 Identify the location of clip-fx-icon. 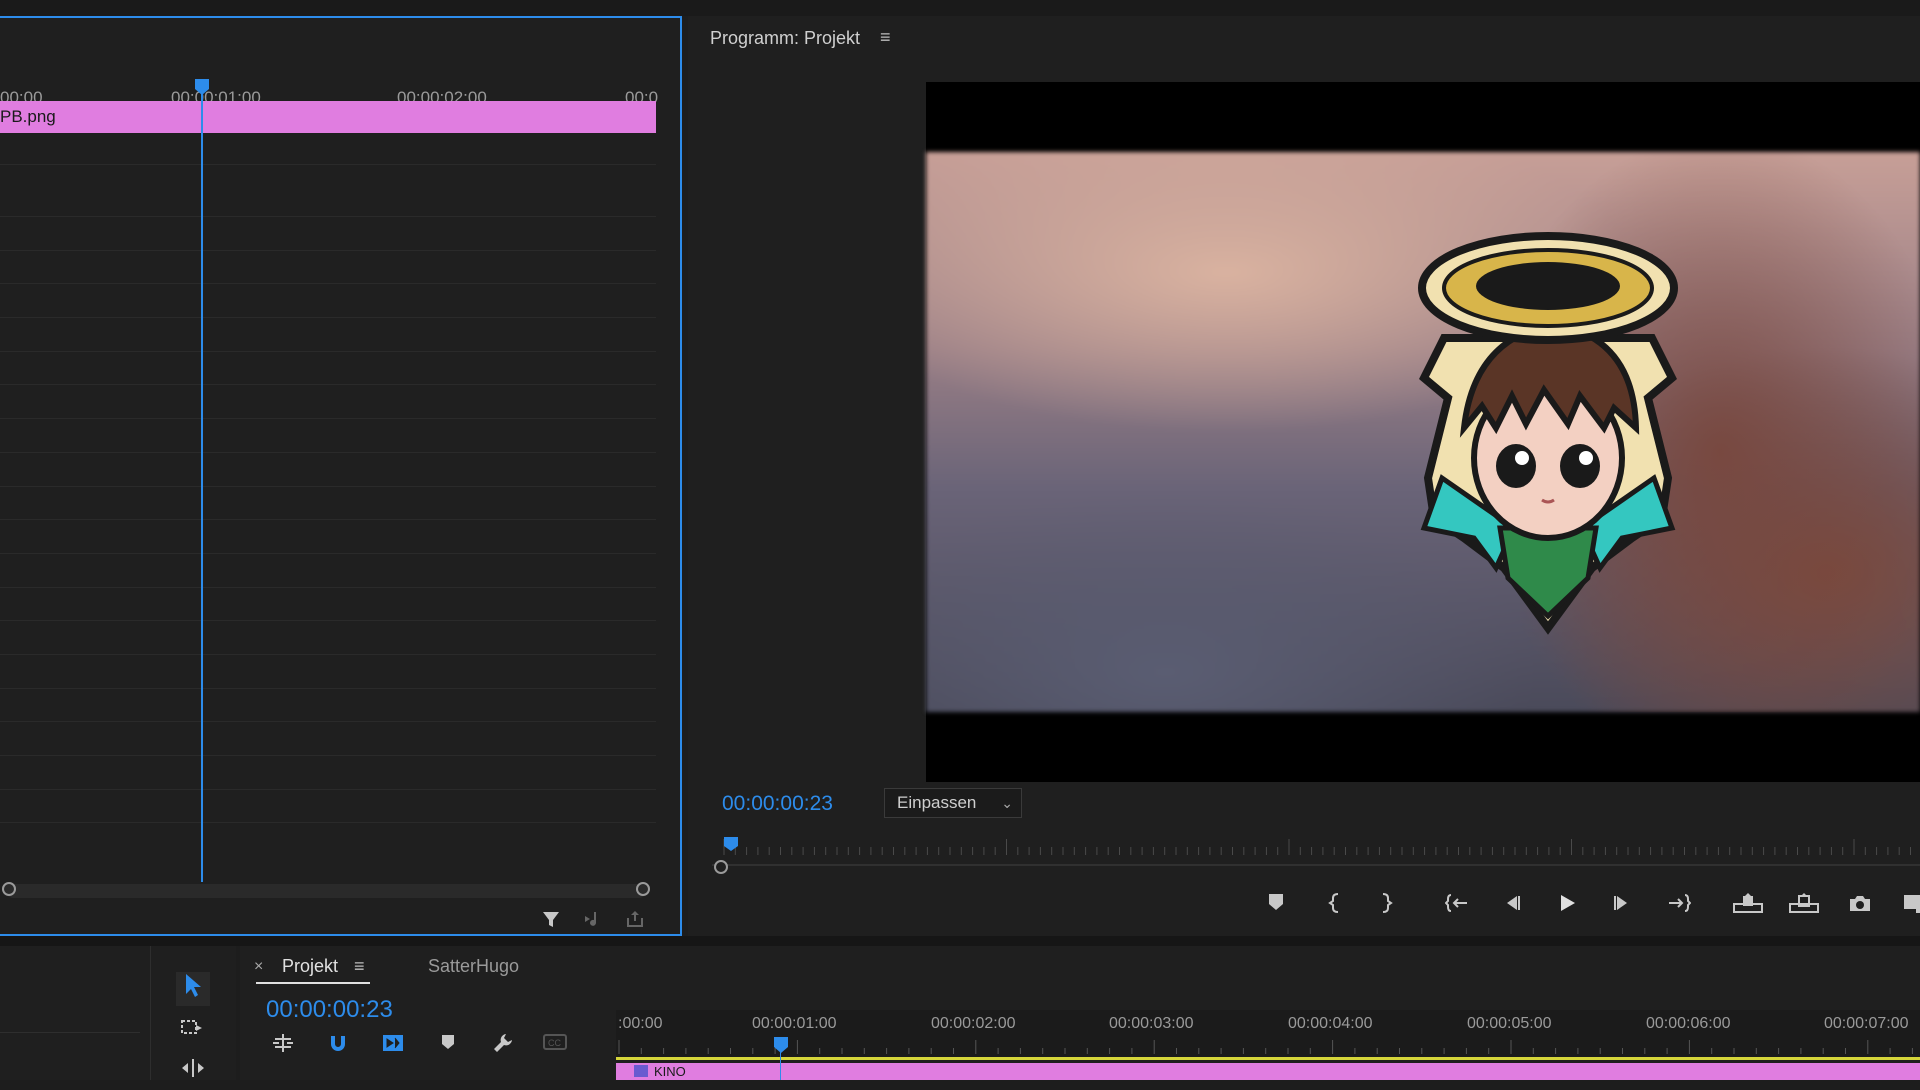
(641, 1071).